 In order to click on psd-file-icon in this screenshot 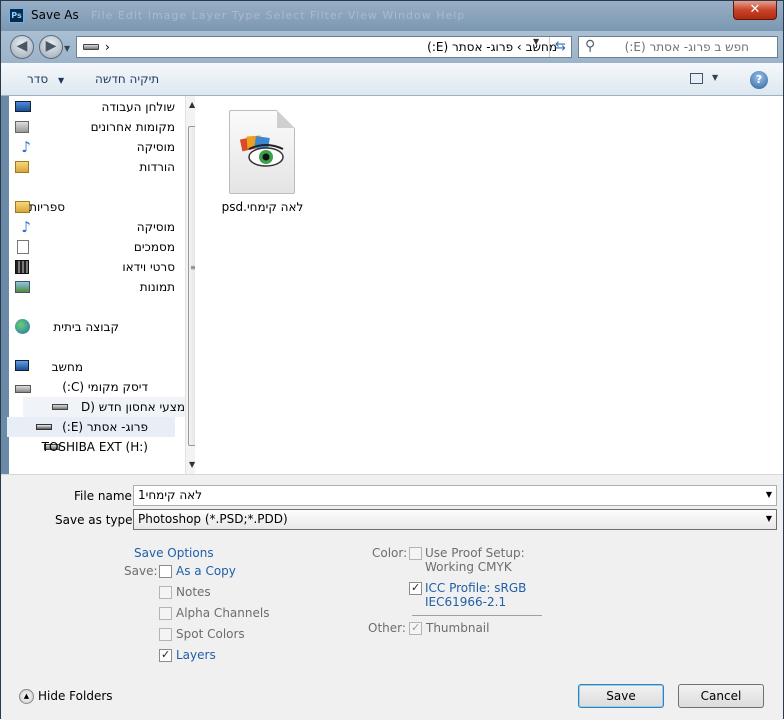, I will do `click(262, 152)`.